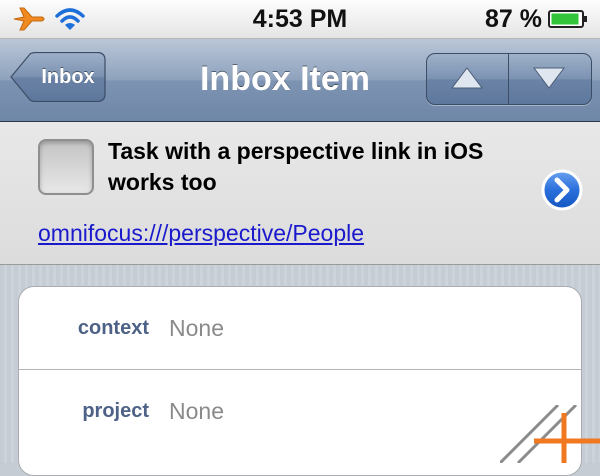 The image size is (600, 476). What do you see at coordinates (196, 411) in the screenshot?
I see `project-value: None` at bounding box center [196, 411].